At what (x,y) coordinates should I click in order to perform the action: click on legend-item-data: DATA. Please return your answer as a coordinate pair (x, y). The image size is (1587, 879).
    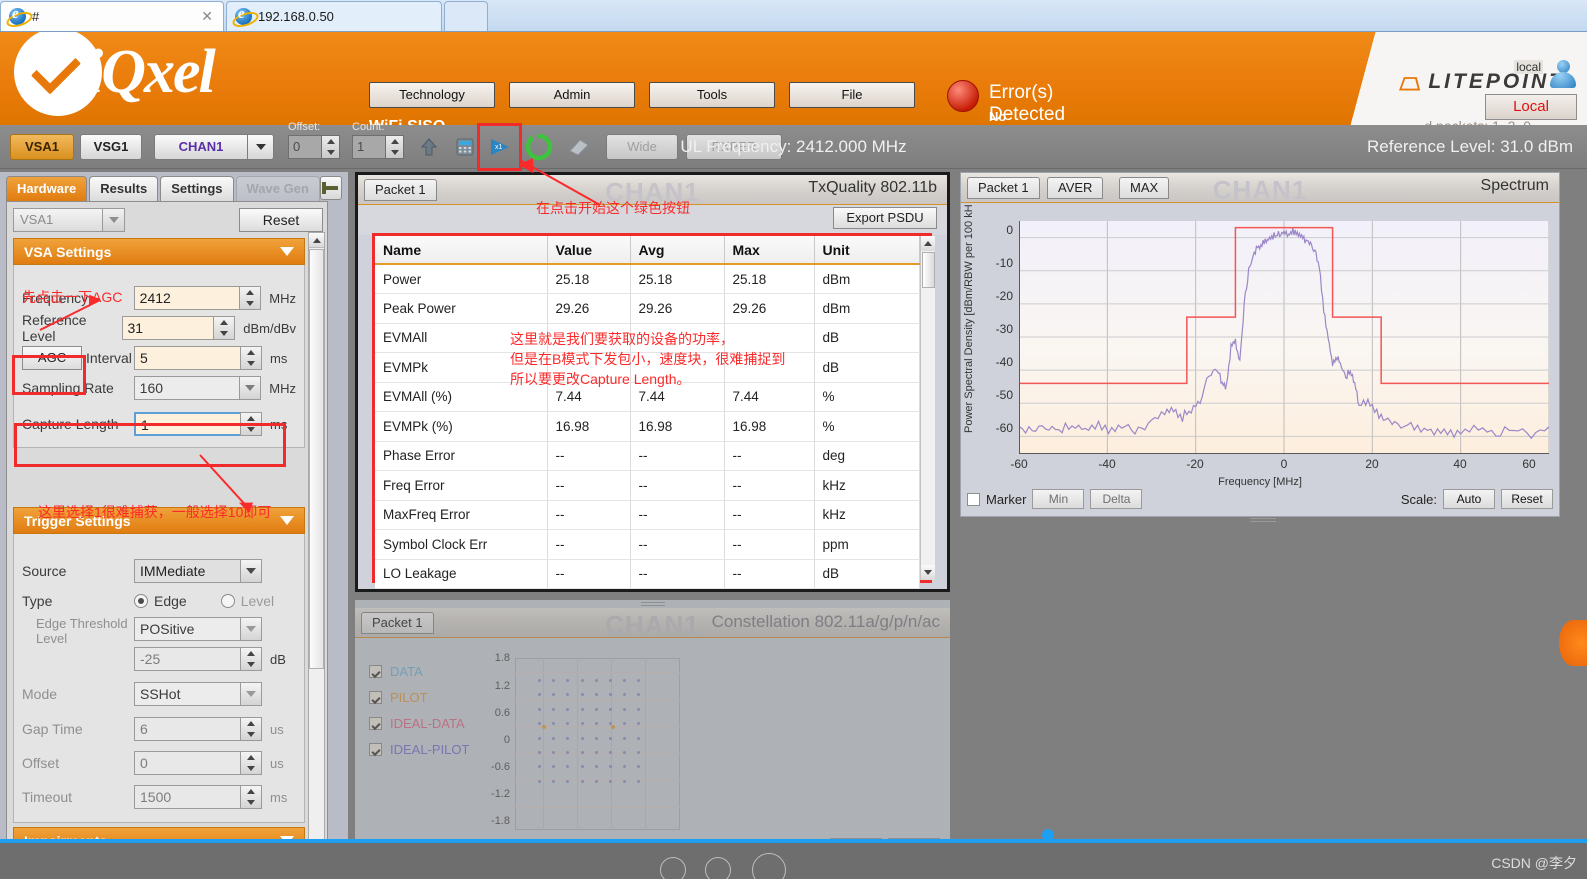
    Looking at the image, I should click on (434, 671).